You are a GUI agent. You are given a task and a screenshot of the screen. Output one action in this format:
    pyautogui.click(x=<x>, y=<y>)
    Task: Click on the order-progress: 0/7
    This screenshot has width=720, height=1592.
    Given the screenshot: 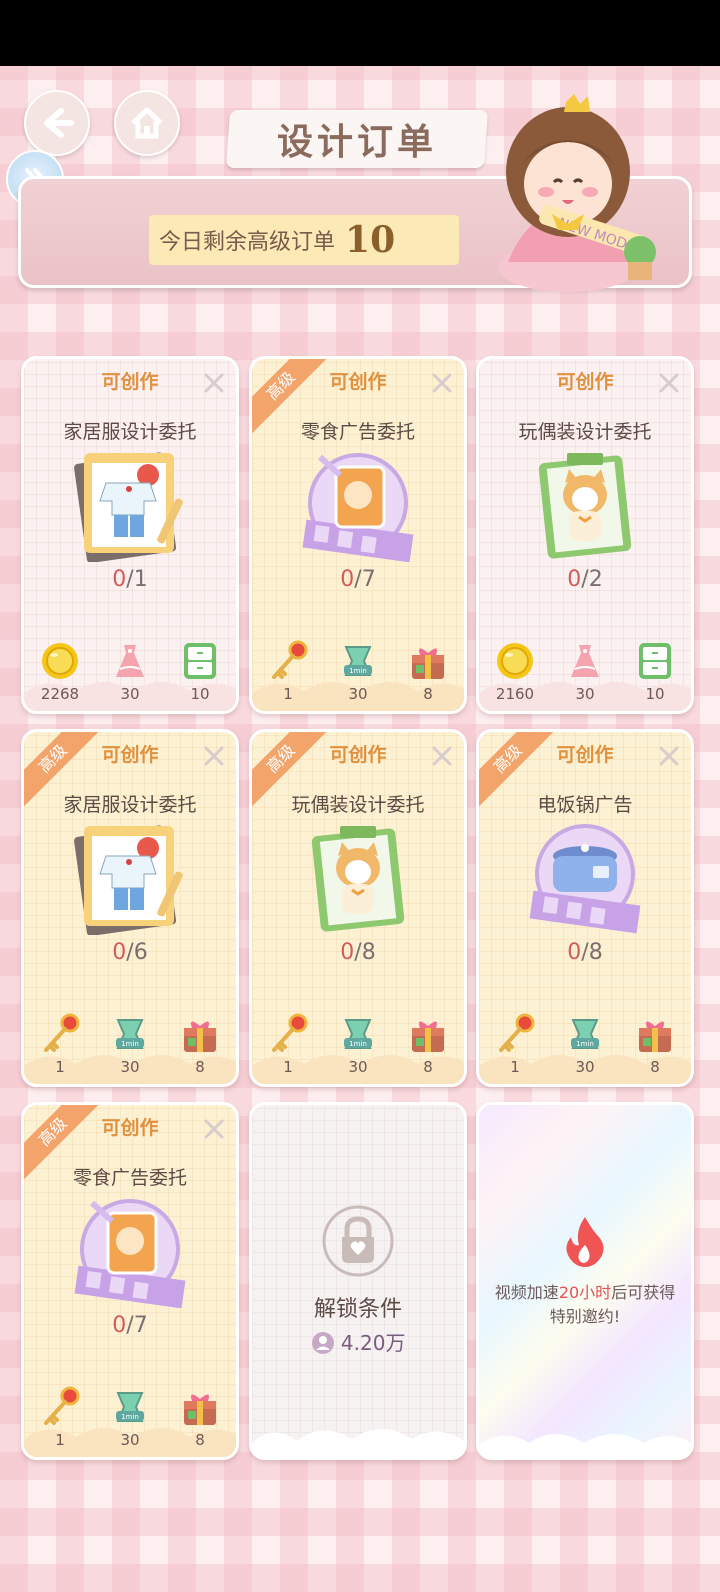 What is the action you would take?
    pyautogui.click(x=130, y=1325)
    